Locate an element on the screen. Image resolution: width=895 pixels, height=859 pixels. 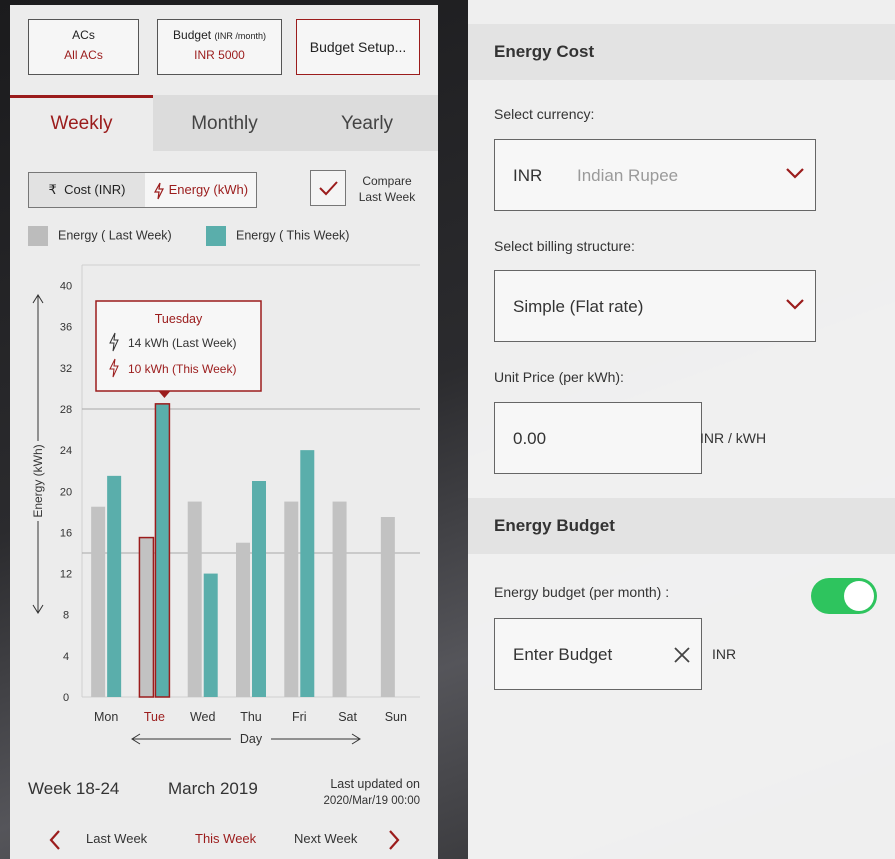
checkmark-icon is located at coordinates (328, 188).